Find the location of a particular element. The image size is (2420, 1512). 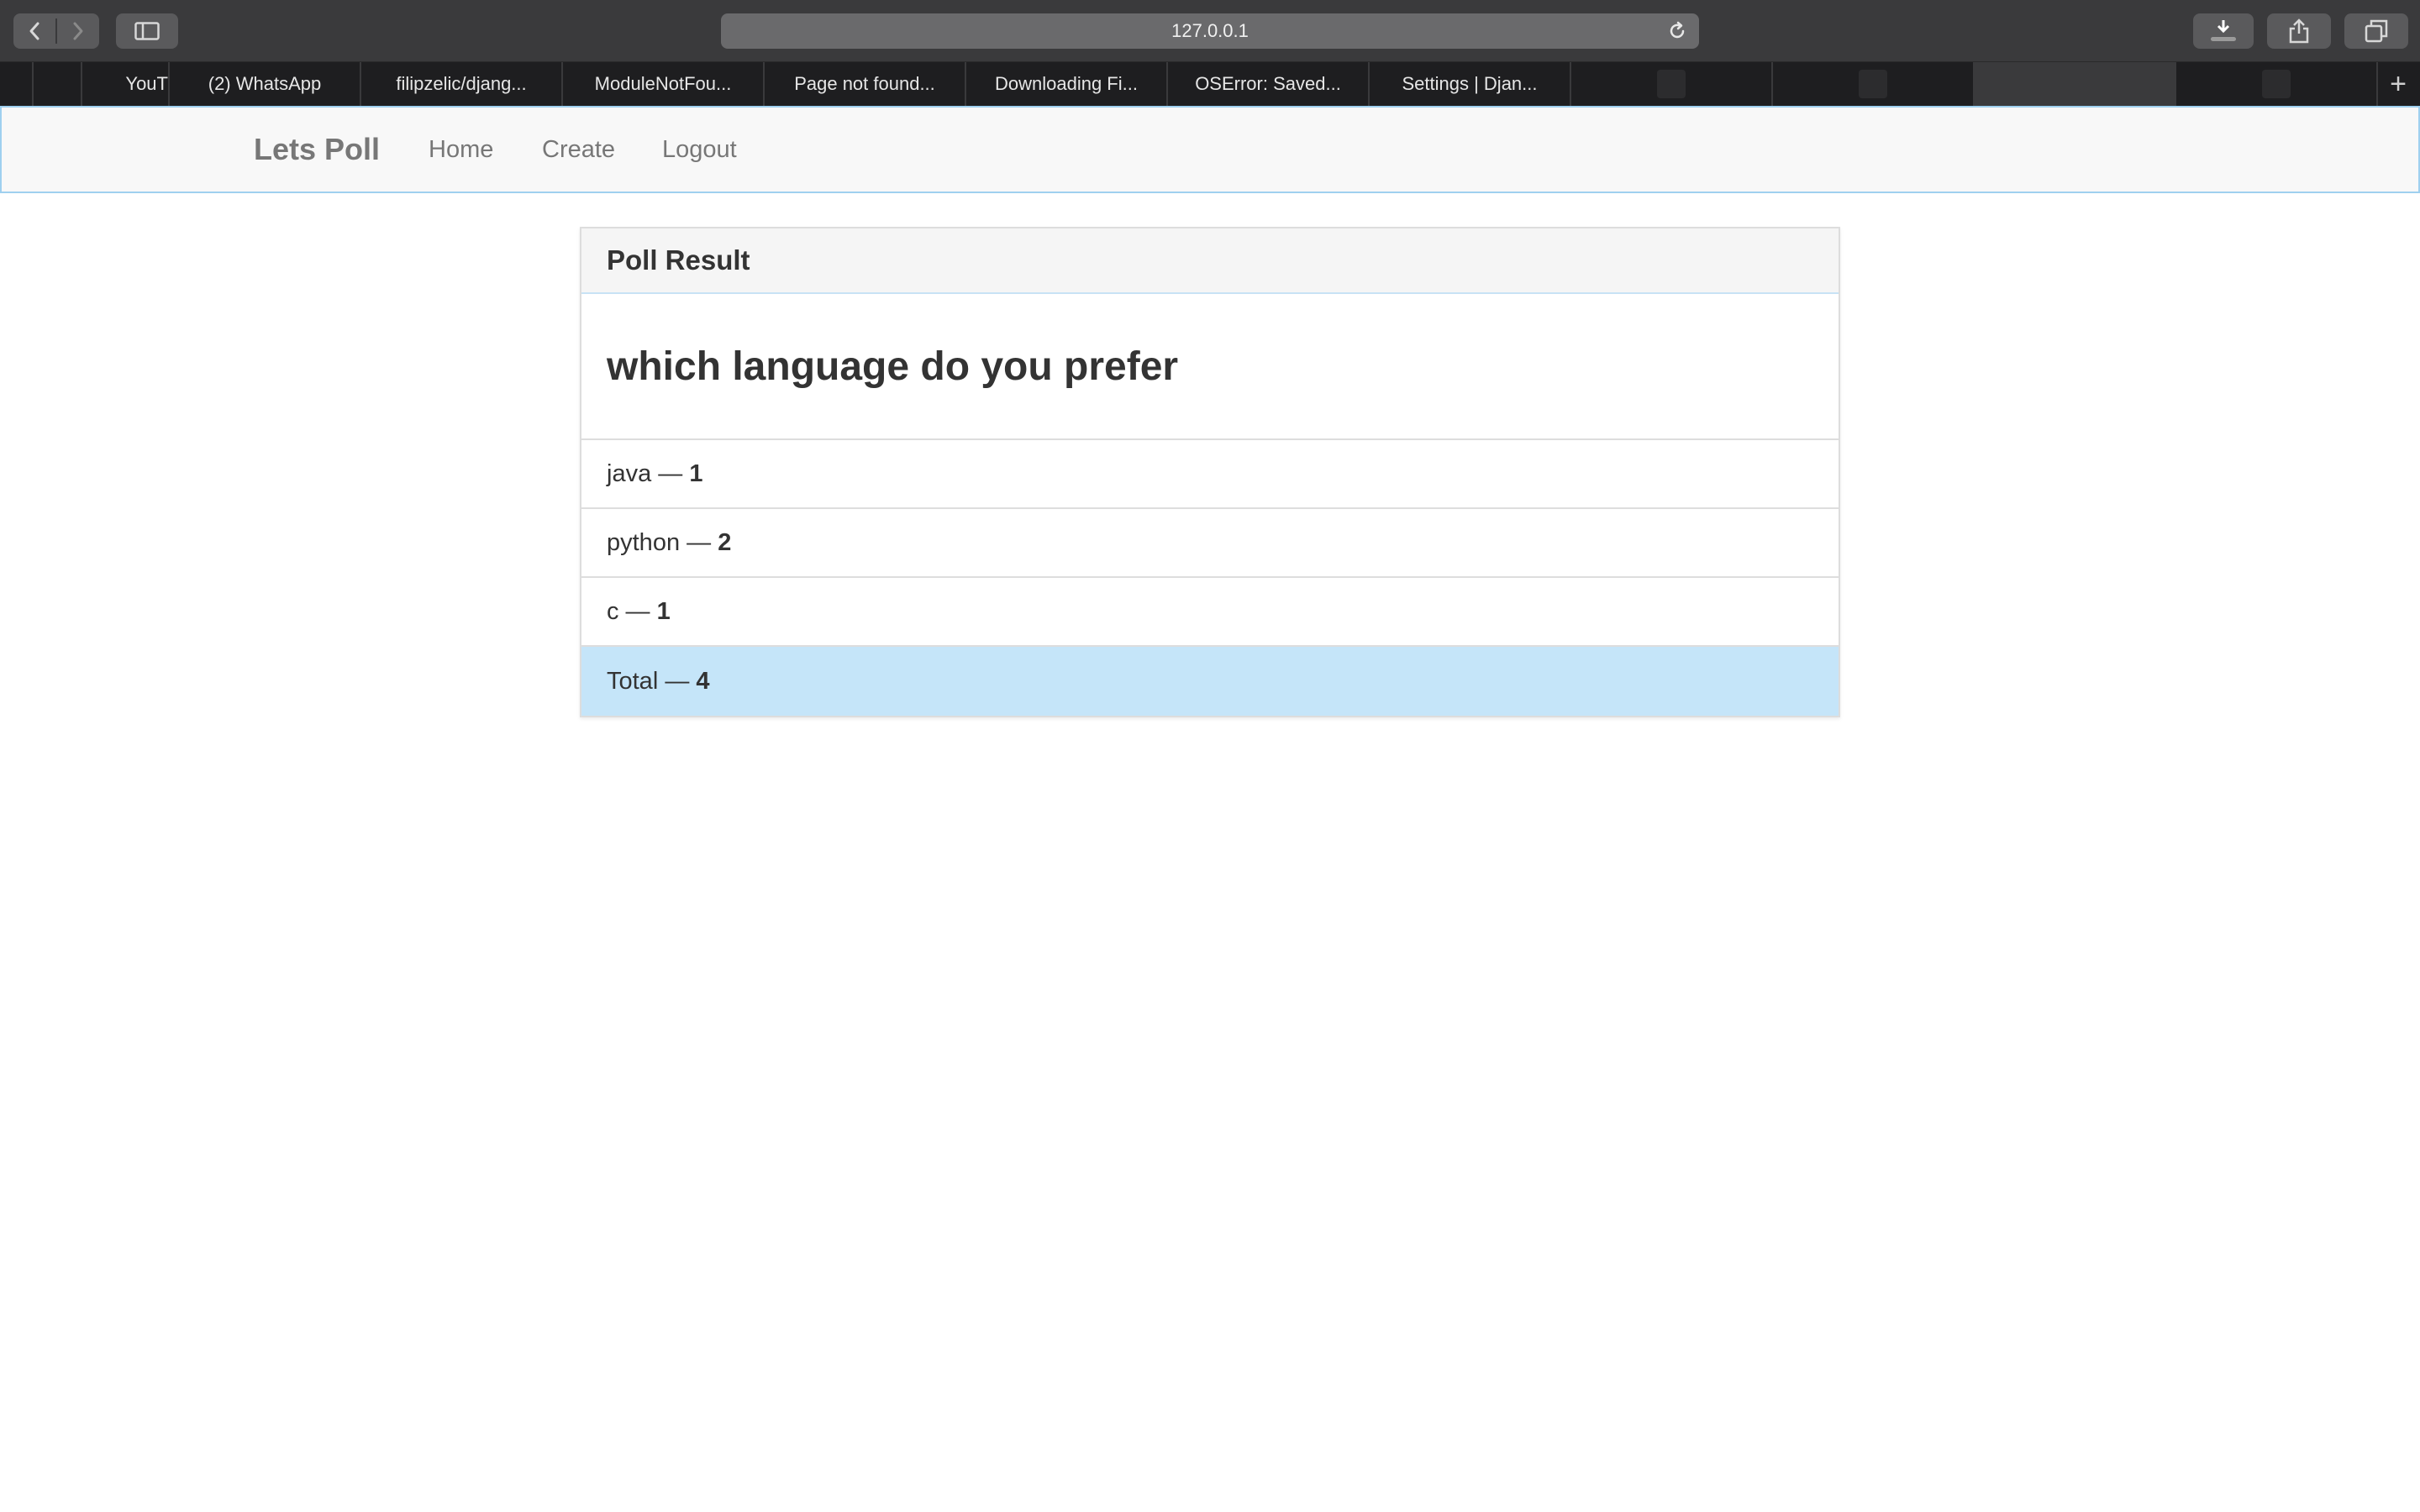

sidebar-icon is located at coordinates (147, 31).